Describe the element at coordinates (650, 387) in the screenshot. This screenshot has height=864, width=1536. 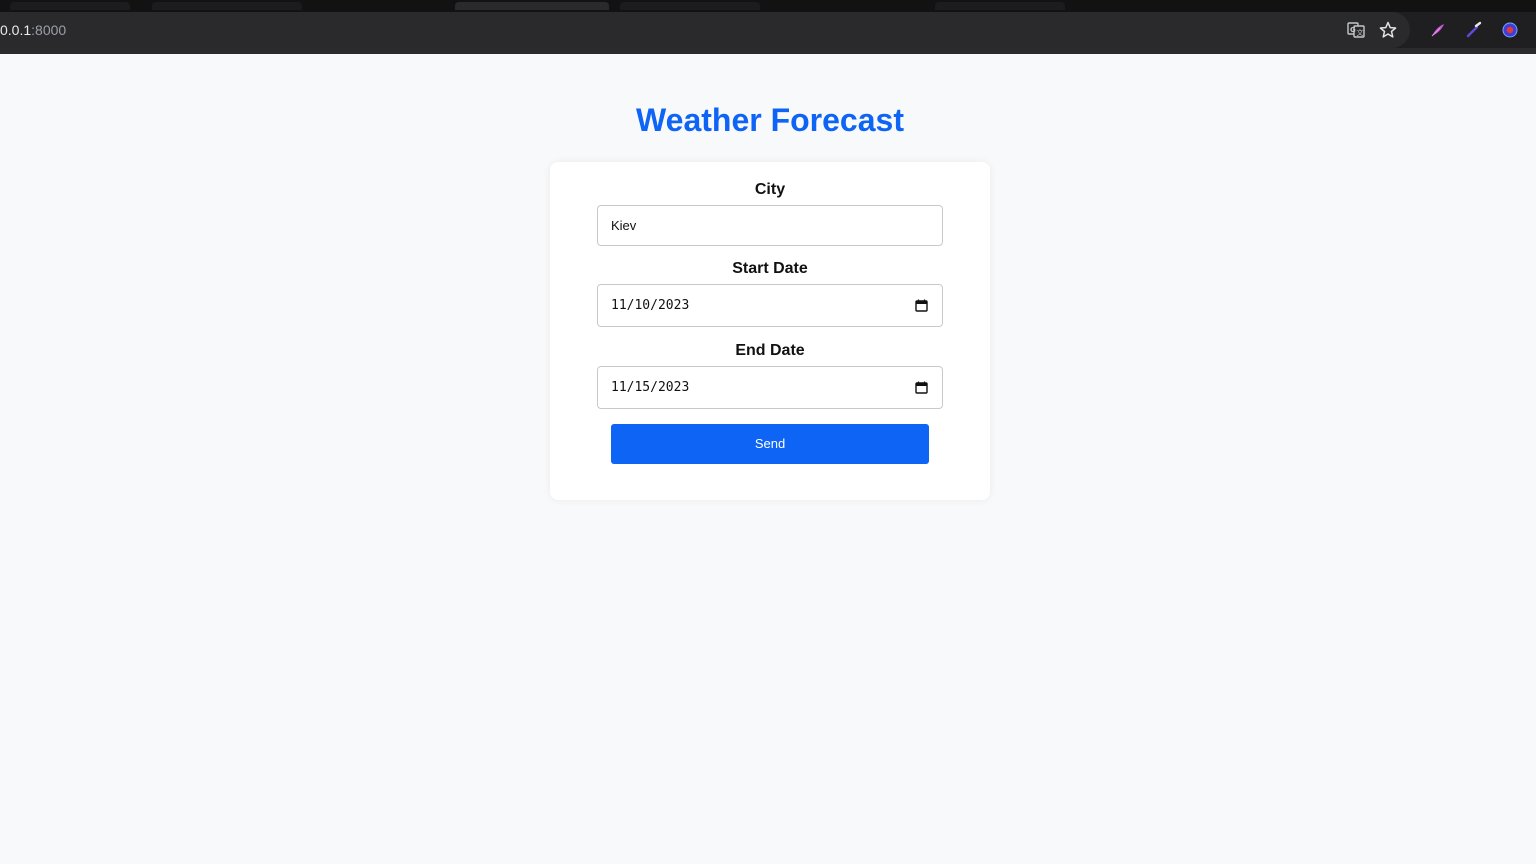
I see `end-date-value: 11/15/2023` at that location.